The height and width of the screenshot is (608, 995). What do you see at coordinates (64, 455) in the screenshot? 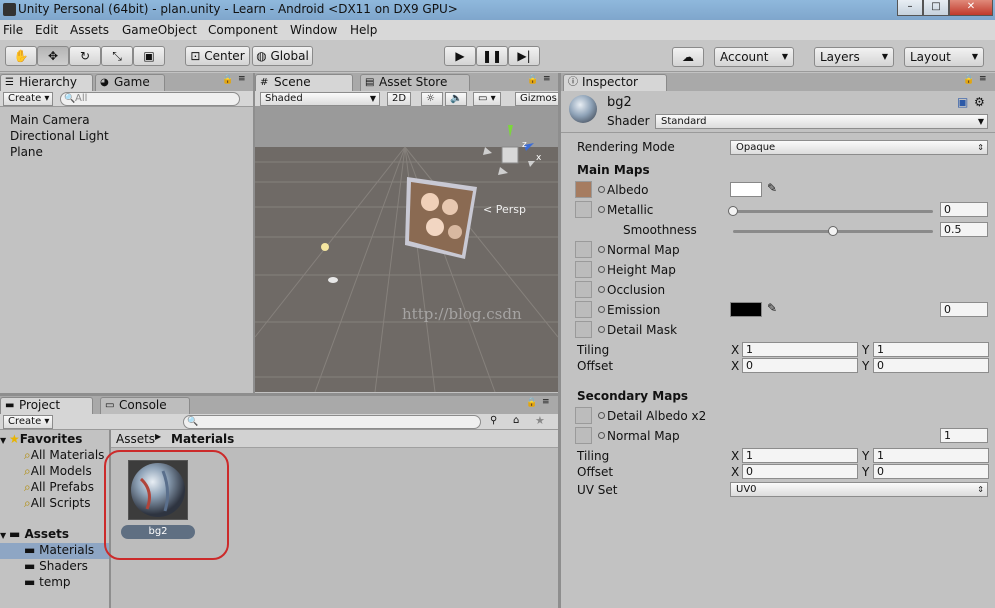
I see `favorites-item: ⌕All Materials` at bounding box center [64, 455].